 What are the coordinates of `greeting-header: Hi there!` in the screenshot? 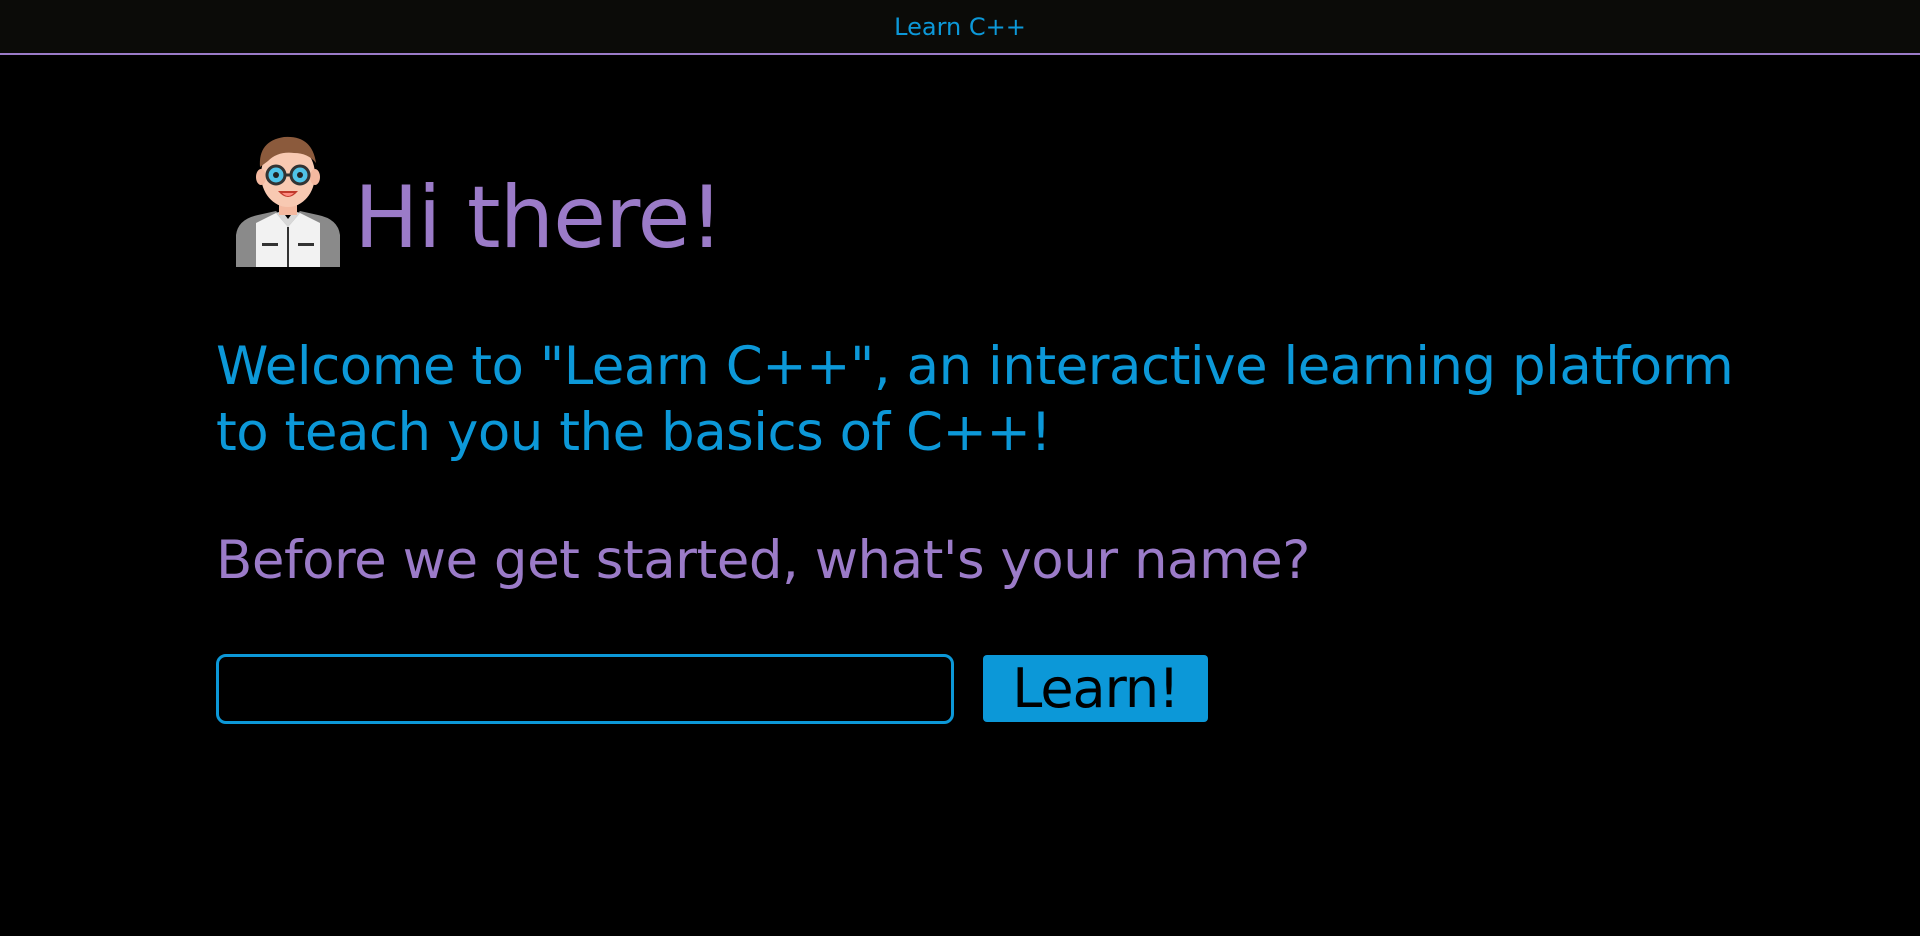 It's located at (476, 195).